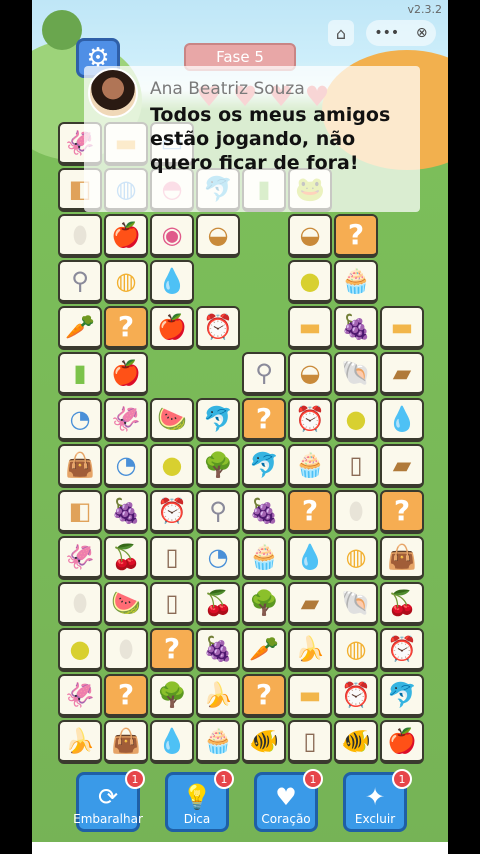 The height and width of the screenshot is (854, 480). What do you see at coordinates (172, 236) in the screenshot?
I see `tile-candy: ◉` at bounding box center [172, 236].